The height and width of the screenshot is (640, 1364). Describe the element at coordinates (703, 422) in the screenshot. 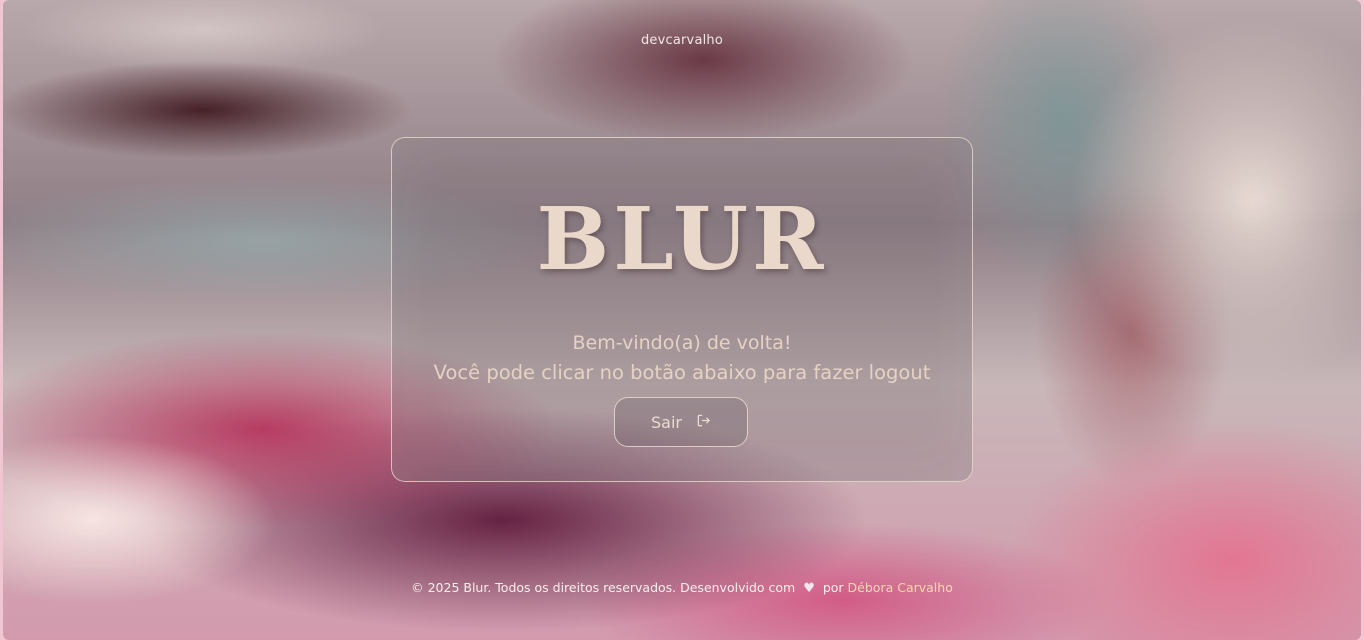

I see `logout-icon` at that location.